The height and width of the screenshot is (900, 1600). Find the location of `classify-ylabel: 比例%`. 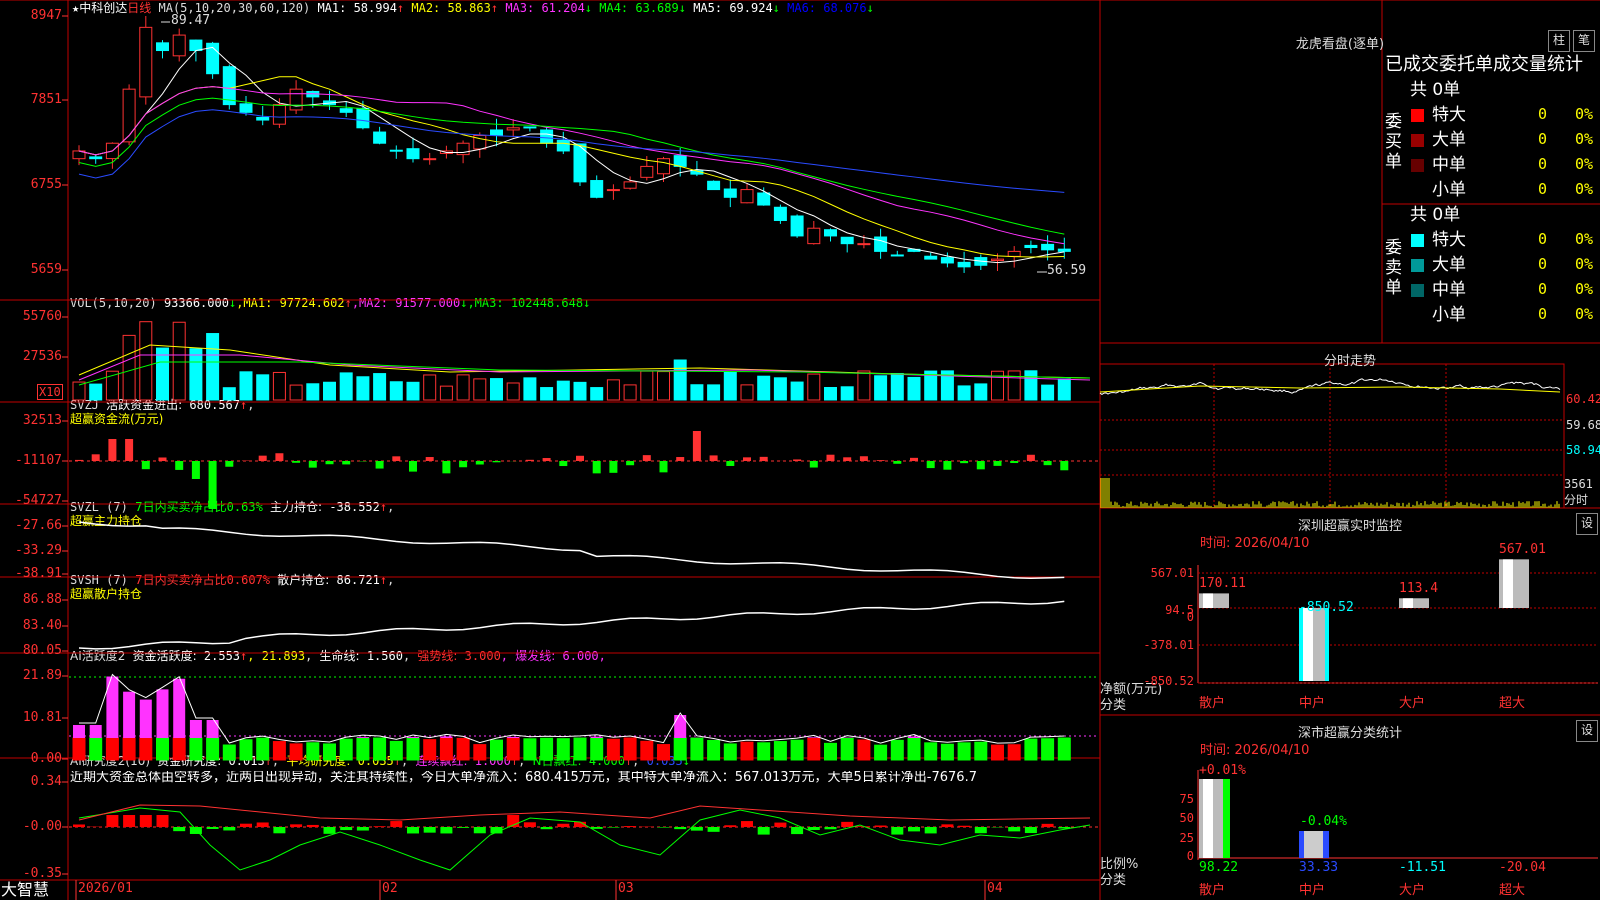

classify-ylabel: 比例% is located at coordinates (1119, 864).